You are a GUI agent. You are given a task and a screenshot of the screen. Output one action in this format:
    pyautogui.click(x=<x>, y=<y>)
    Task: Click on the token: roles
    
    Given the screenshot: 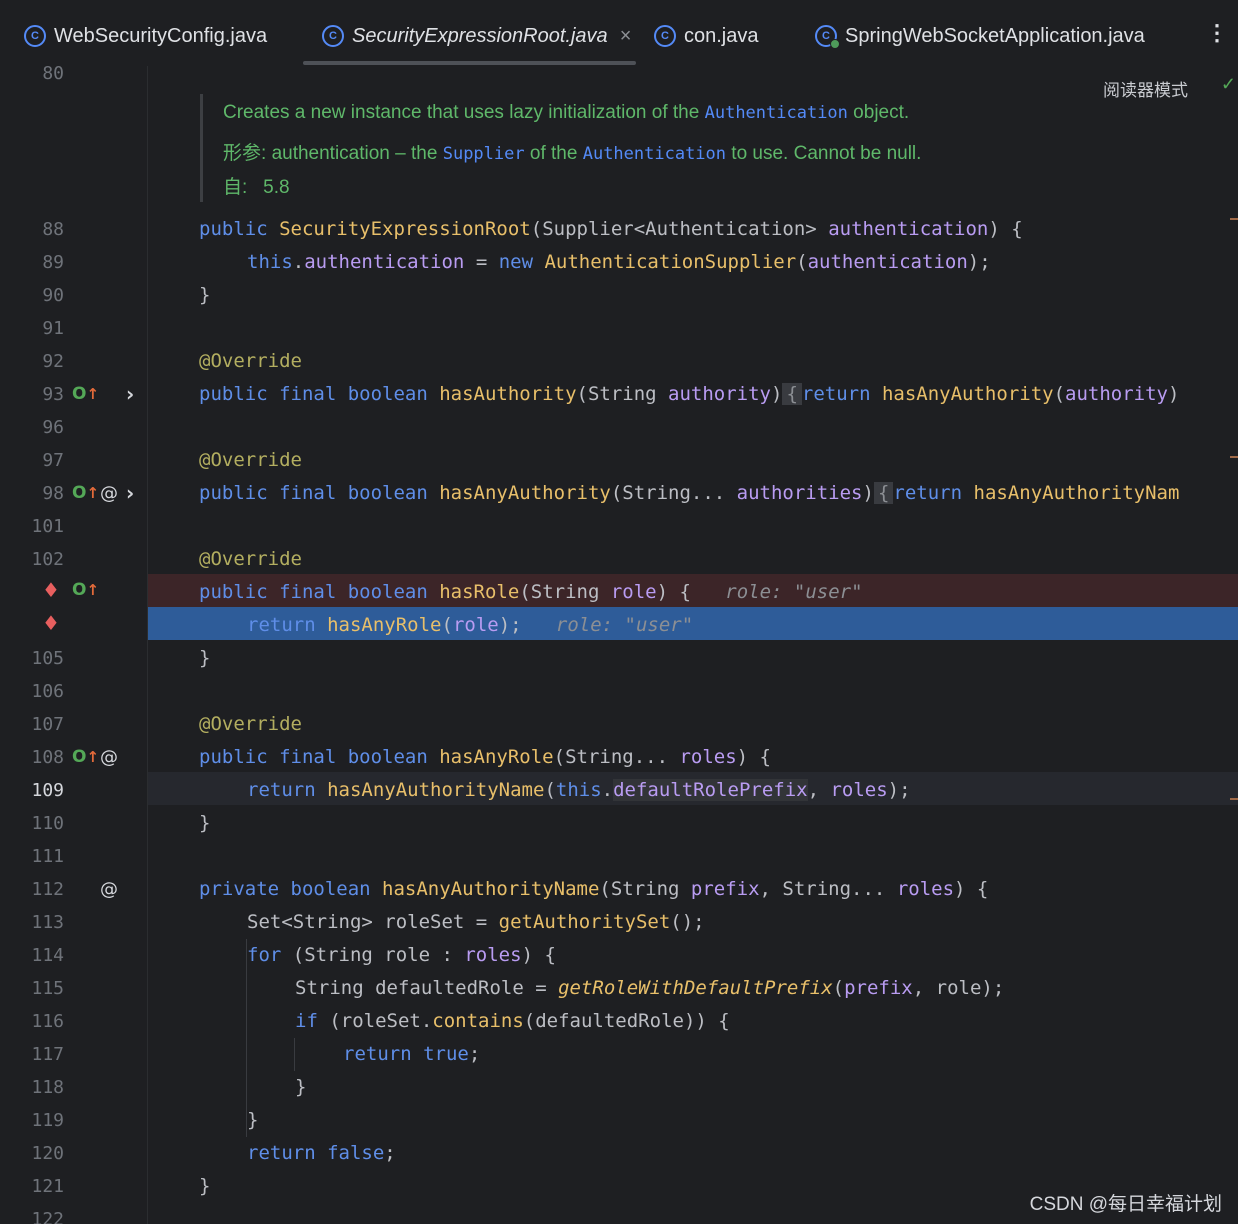 What is the action you would take?
    pyautogui.click(x=859, y=790)
    